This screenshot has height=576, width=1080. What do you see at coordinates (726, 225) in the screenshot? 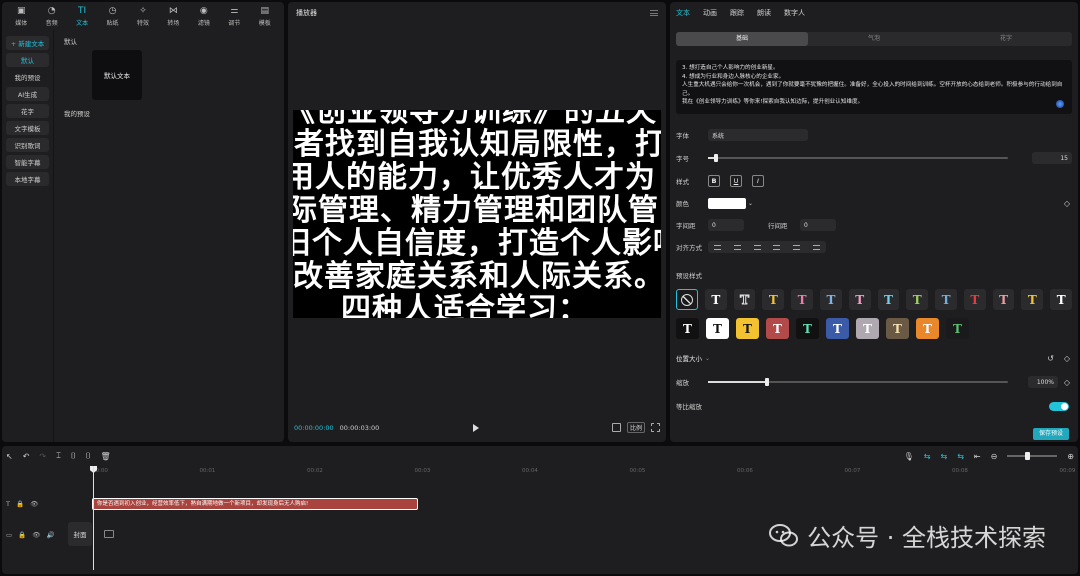
I see `char-spacing-input: 0` at bounding box center [726, 225].